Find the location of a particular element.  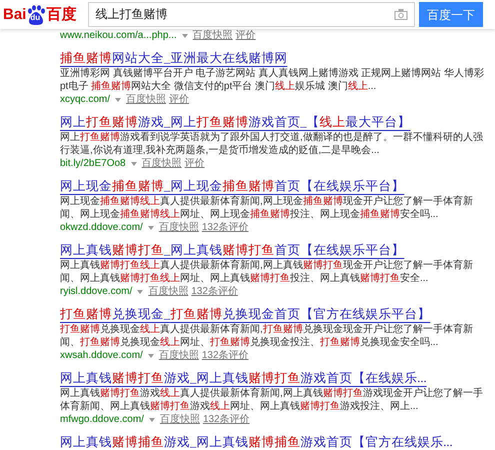

result-title: 网上打鱼赌博游戏_网上打鱼赌博游戏首页_【线上最大平台】 is located at coordinates (235, 122).